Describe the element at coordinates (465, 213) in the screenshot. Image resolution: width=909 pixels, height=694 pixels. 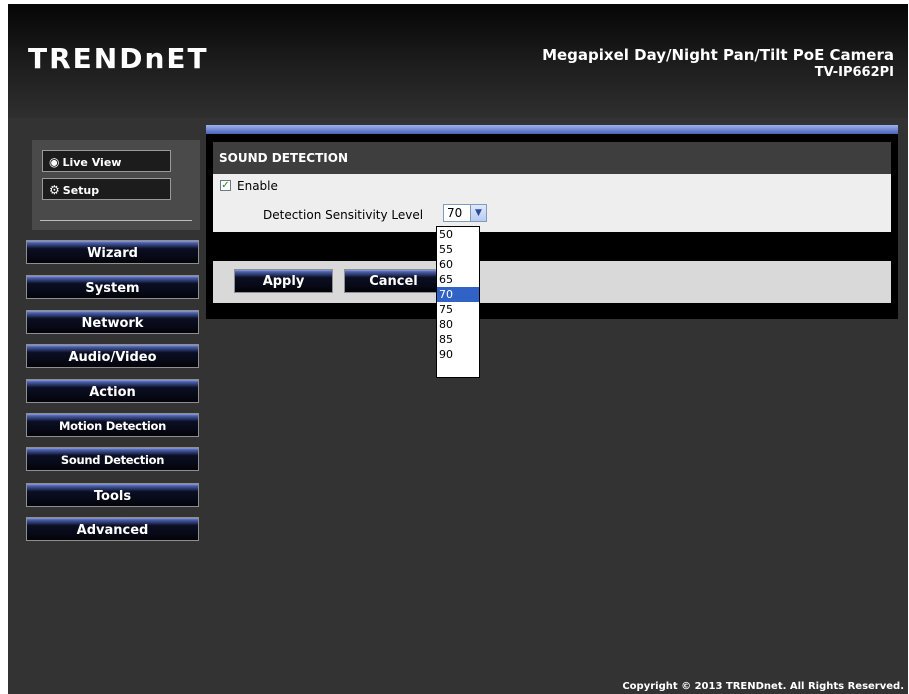
I see `sensitivity-select: 70 ▼` at that location.